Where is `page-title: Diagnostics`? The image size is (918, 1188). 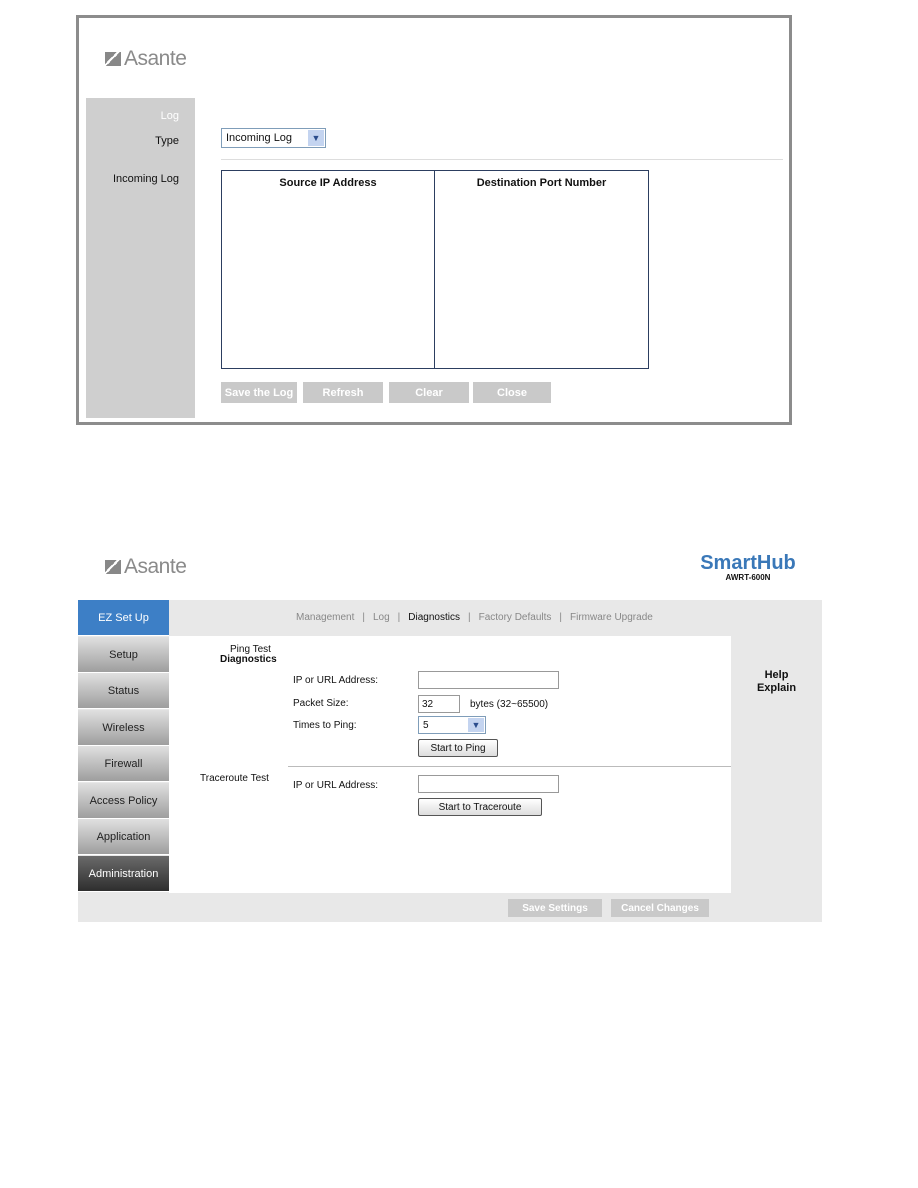
page-title: Diagnostics is located at coordinates (248, 659).